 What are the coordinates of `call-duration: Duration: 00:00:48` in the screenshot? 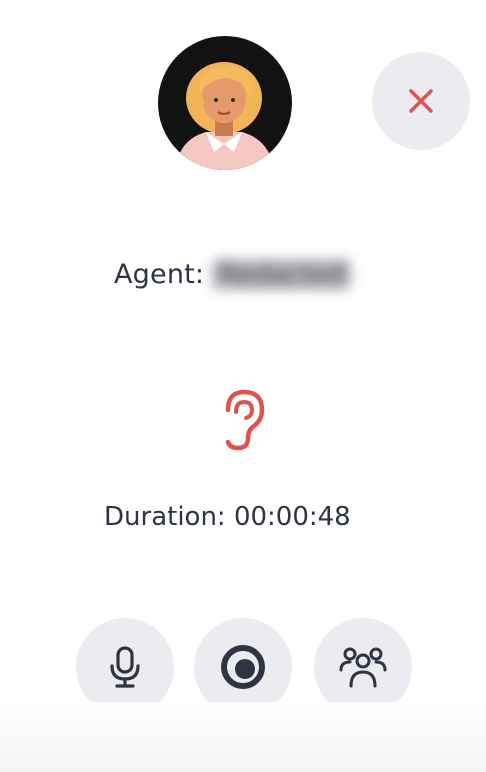 It's located at (227, 517).